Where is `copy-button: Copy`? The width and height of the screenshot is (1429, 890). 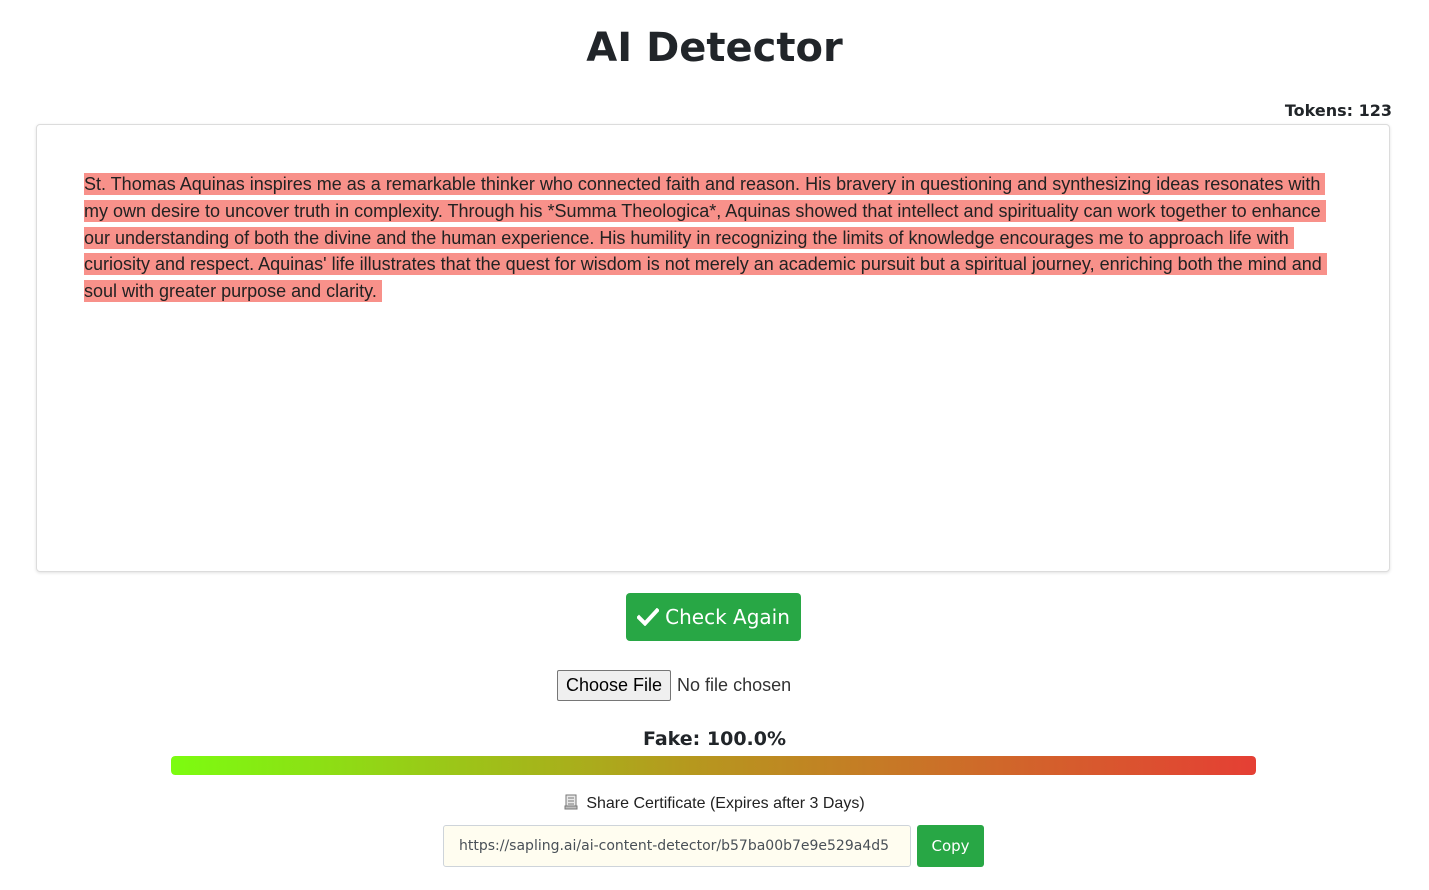 copy-button: Copy is located at coordinates (950, 846).